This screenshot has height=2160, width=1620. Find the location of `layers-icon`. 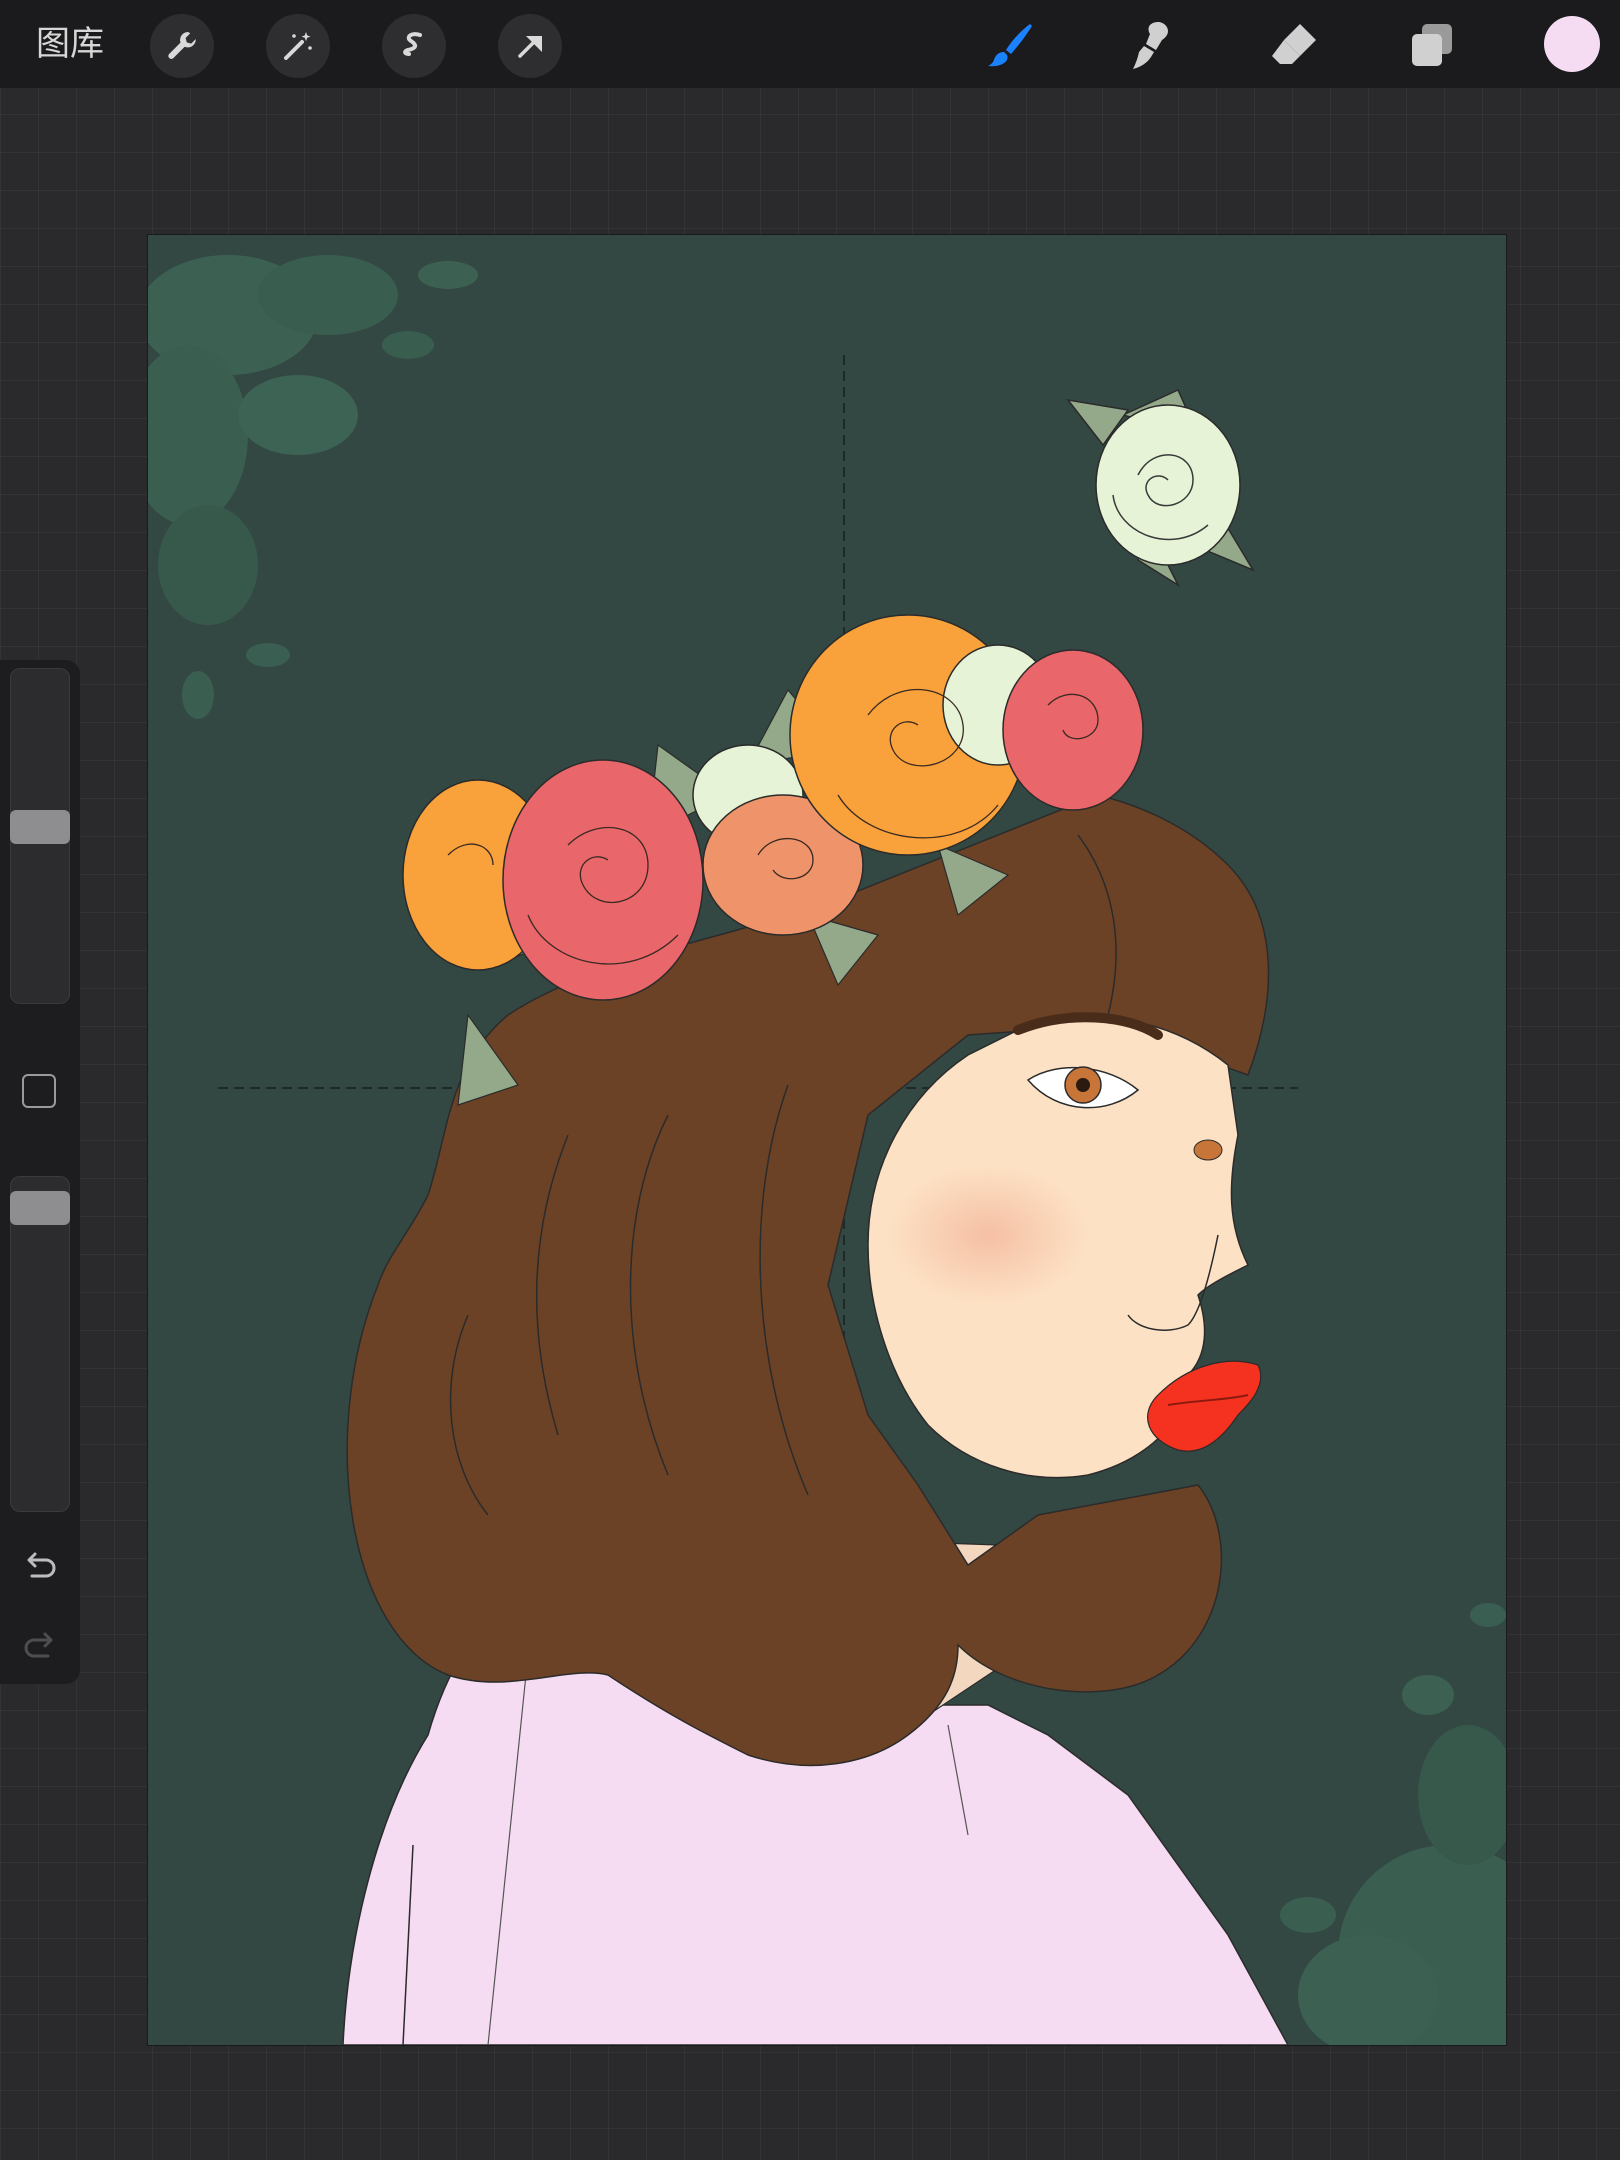

layers-icon is located at coordinates (1432, 46).